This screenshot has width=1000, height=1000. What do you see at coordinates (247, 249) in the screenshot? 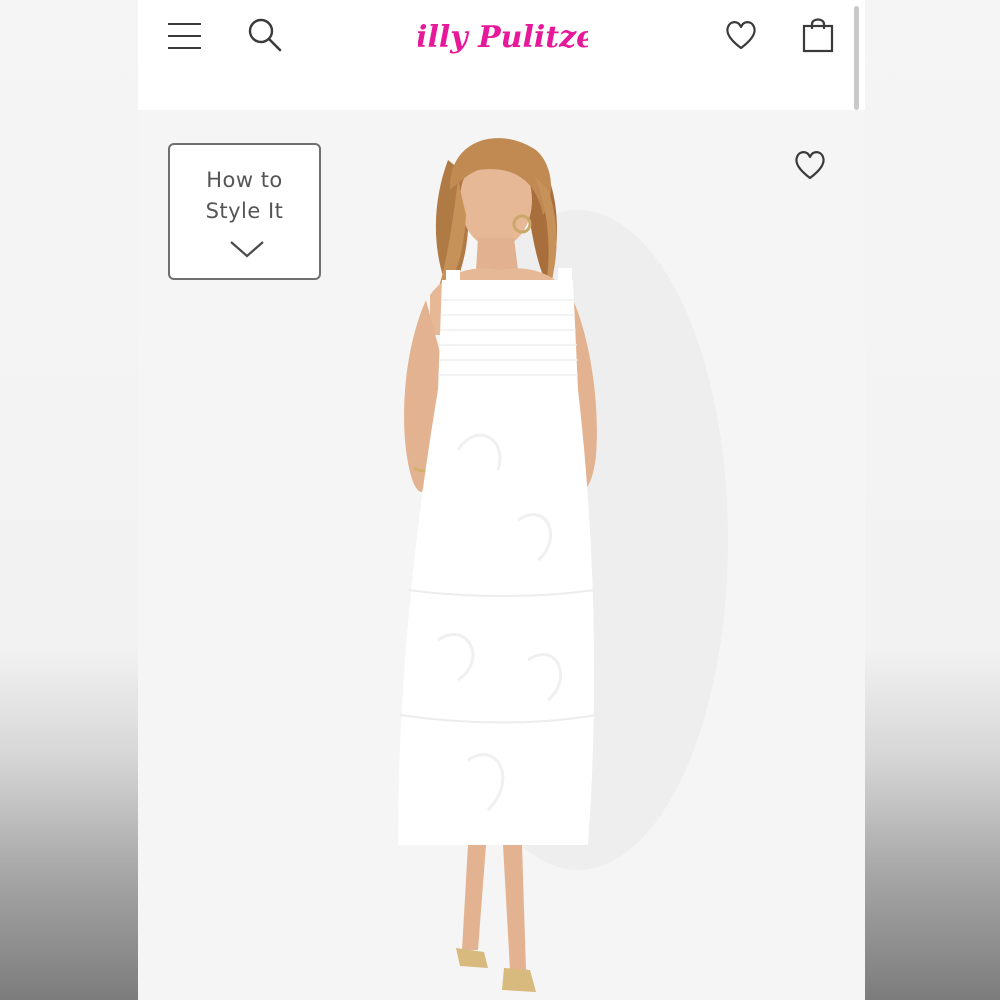
I see `chevron-down-icon` at bounding box center [247, 249].